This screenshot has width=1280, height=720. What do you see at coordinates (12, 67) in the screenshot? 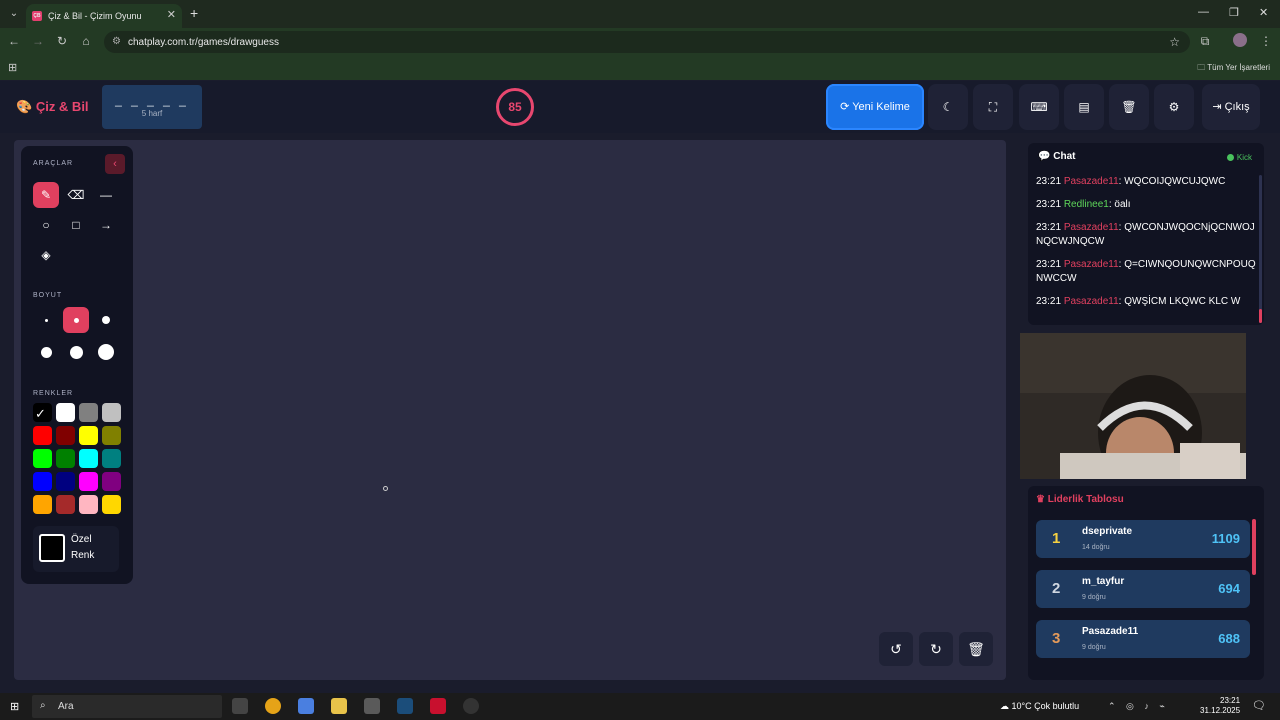
I see `apps-grid-icon: ⊞` at bounding box center [12, 67].